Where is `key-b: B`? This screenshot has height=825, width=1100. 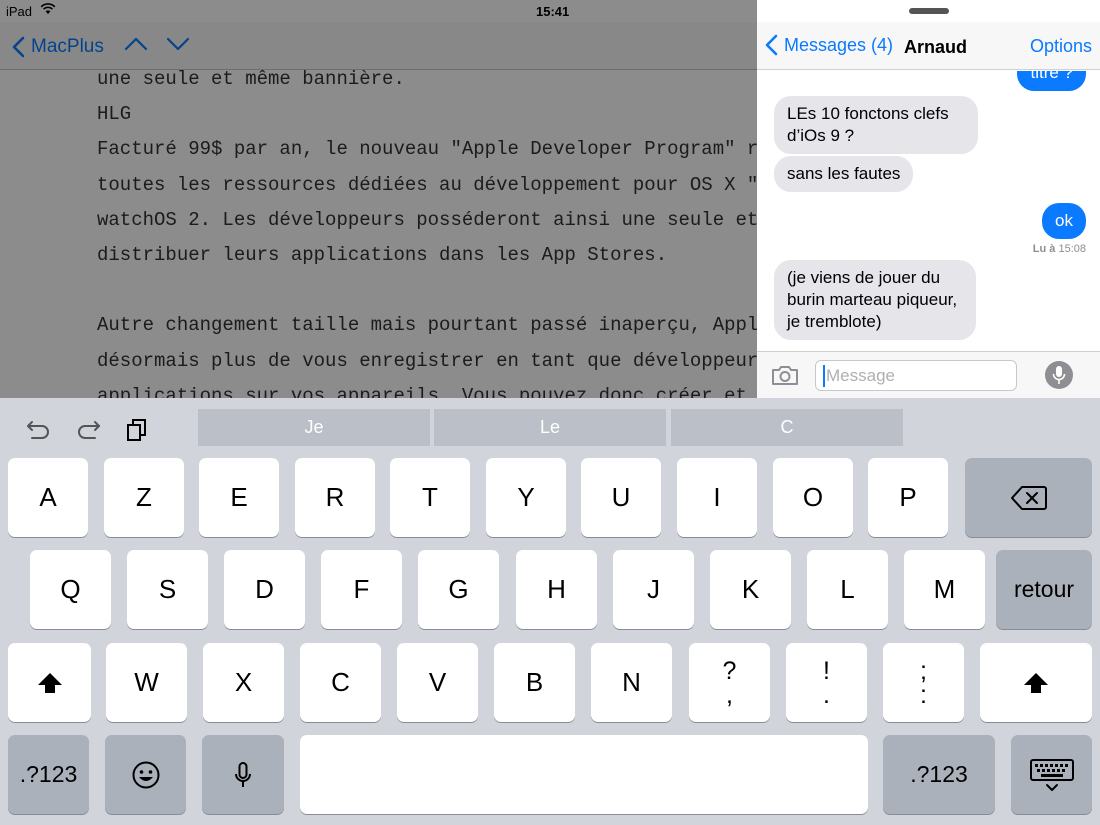 key-b: B is located at coordinates (534, 682).